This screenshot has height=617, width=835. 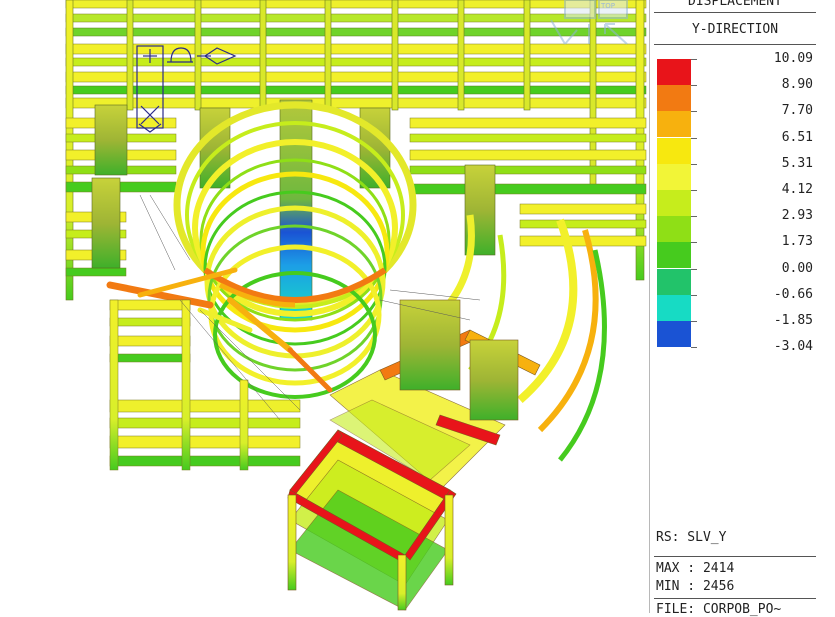 What do you see at coordinates (797, 268) in the screenshot?
I see `legend-value: 0.00` at bounding box center [797, 268].